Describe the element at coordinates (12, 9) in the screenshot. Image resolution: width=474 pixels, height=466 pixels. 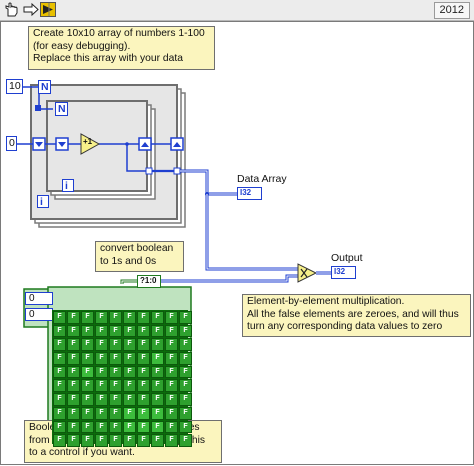
I see `hand-pointer-icon` at that location.